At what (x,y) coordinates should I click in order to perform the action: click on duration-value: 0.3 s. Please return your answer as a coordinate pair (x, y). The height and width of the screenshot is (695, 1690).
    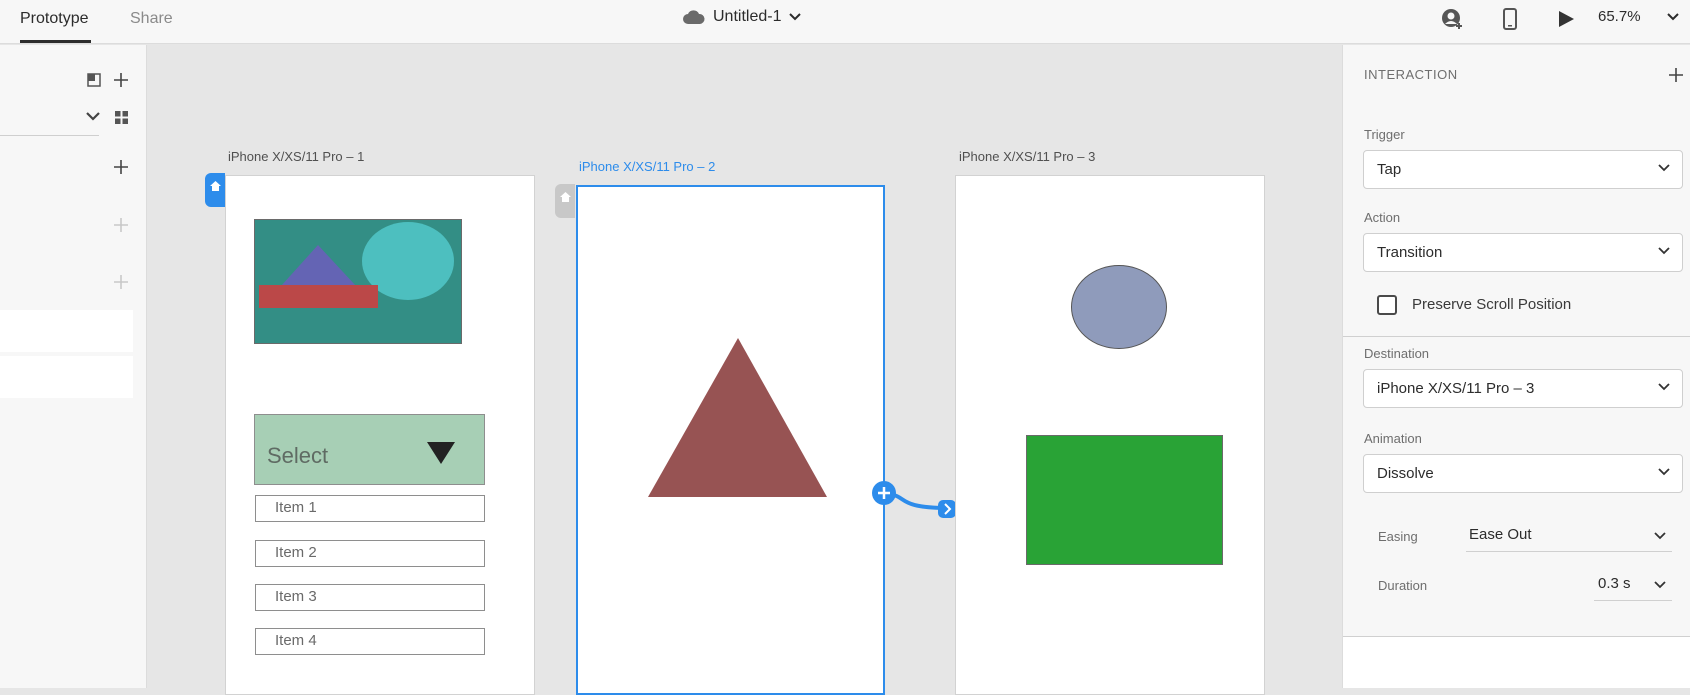
    Looking at the image, I should click on (1614, 583).